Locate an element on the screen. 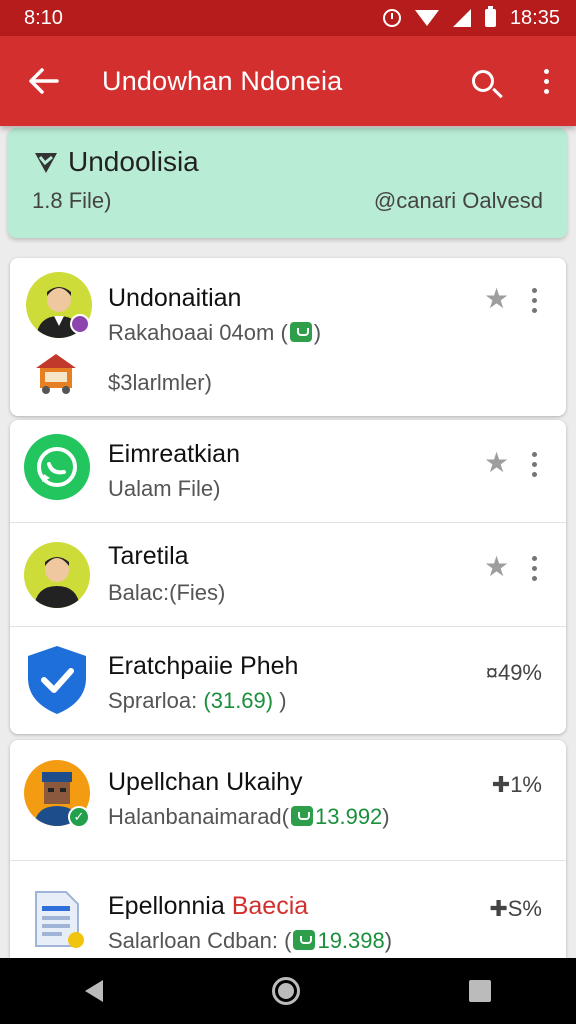 This screenshot has height=1024, width=576. item-title: Upellchan Ukaihy is located at coordinates (205, 782).